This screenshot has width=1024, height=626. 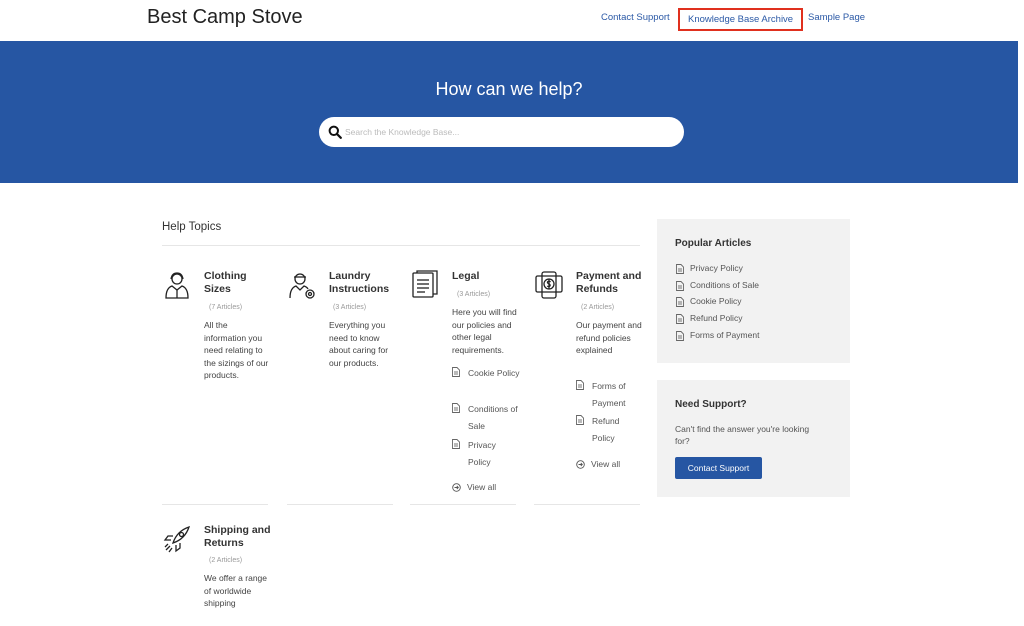 I want to click on popular-article-label: Forms of Payment, so click(x=724, y=335).